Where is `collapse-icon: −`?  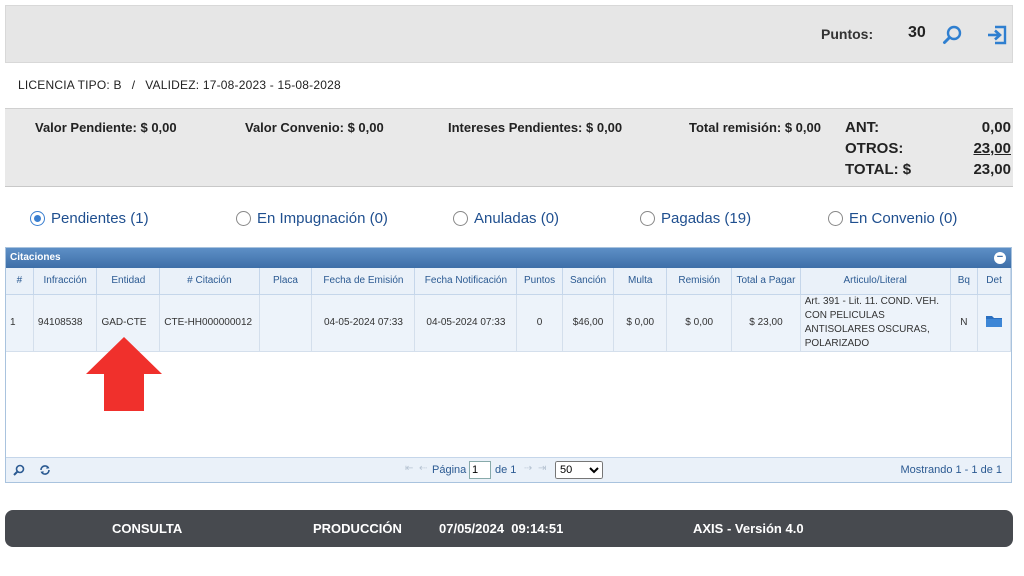 collapse-icon: − is located at coordinates (1000, 258).